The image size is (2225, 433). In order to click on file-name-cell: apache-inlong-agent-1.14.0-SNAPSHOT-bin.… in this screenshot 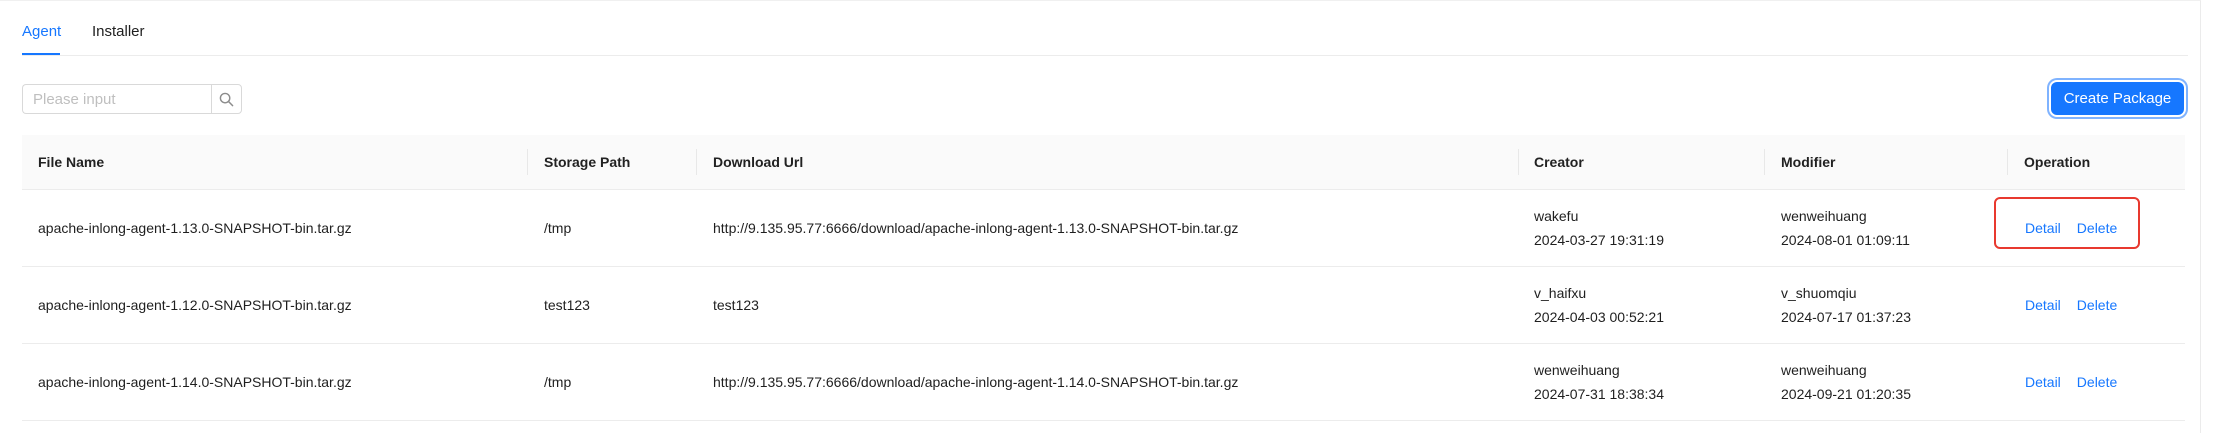, I will do `click(195, 382)`.